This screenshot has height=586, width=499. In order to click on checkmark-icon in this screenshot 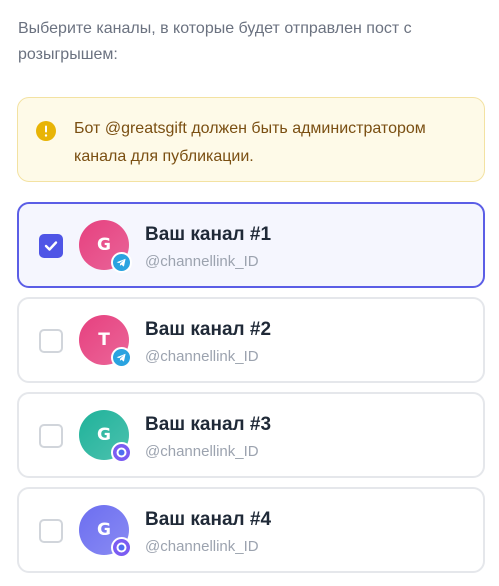, I will do `click(51, 246)`.